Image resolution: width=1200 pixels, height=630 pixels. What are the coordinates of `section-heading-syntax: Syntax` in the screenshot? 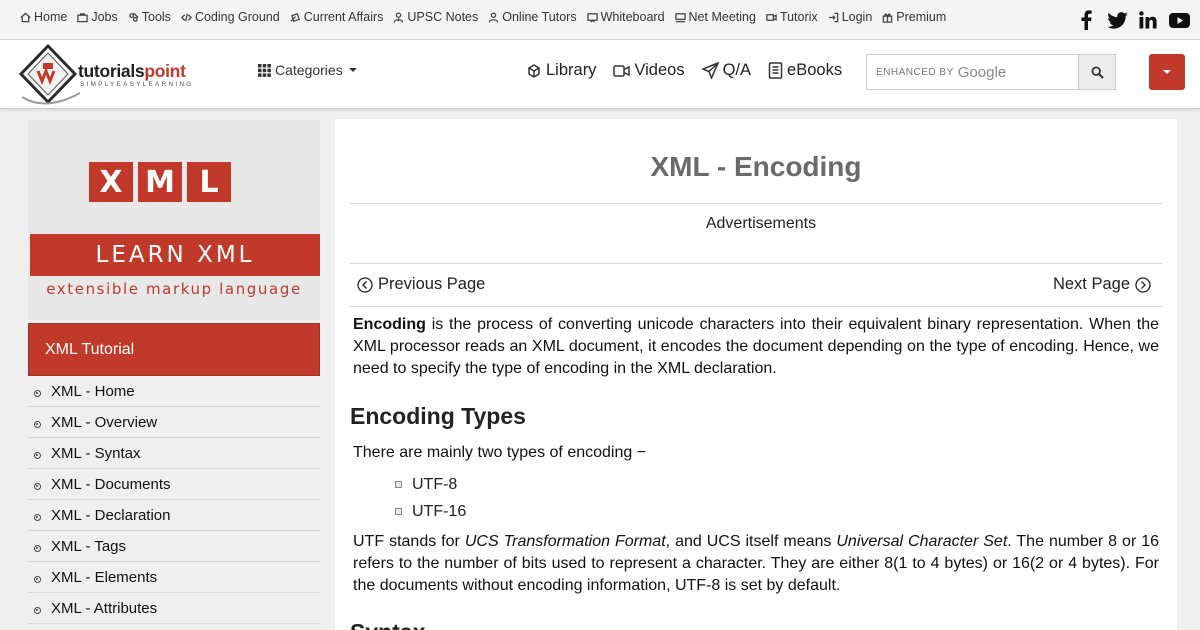 It's located at (387, 624).